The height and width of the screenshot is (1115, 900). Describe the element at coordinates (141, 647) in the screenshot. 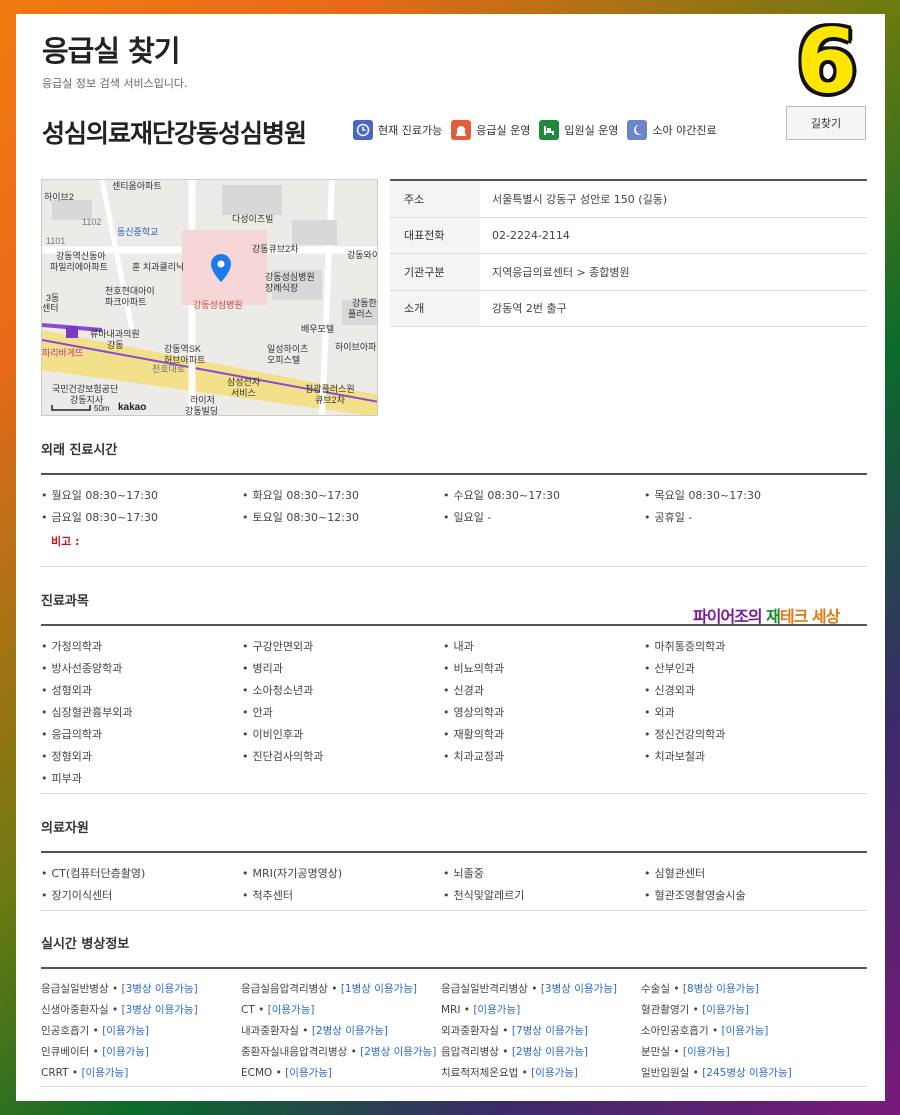

I see `department-item: • 가정의학과` at that location.